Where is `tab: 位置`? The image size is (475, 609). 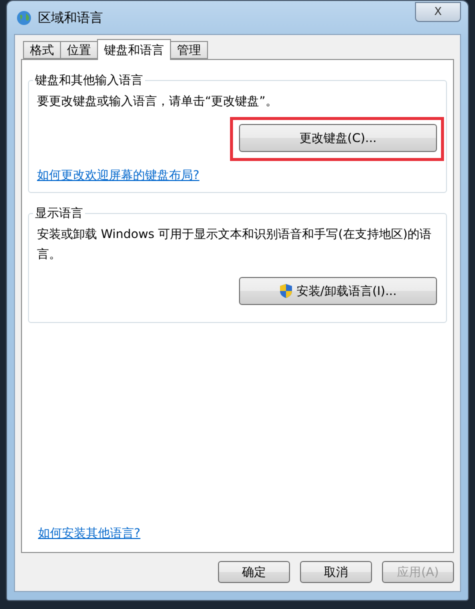 tab: 位置 is located at coordinates (79, 50).